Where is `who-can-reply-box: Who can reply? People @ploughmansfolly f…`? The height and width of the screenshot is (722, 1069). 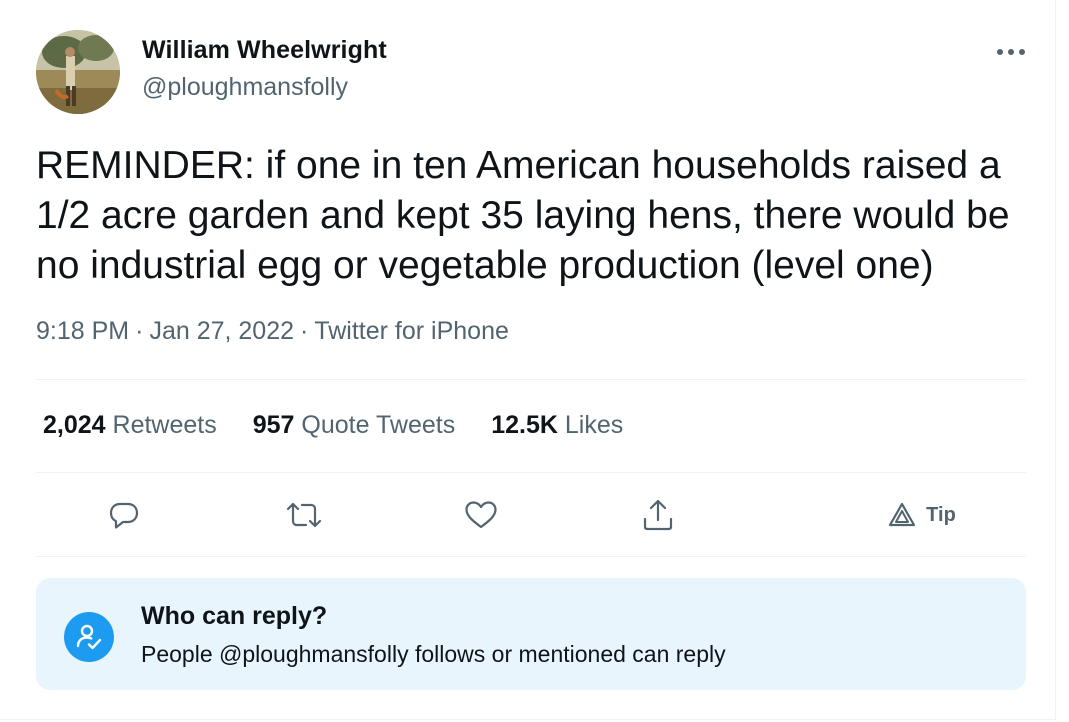 who-can-reply-box: Who can reply? People @ploughmansfolly f… is located at coordinates (531, 634).